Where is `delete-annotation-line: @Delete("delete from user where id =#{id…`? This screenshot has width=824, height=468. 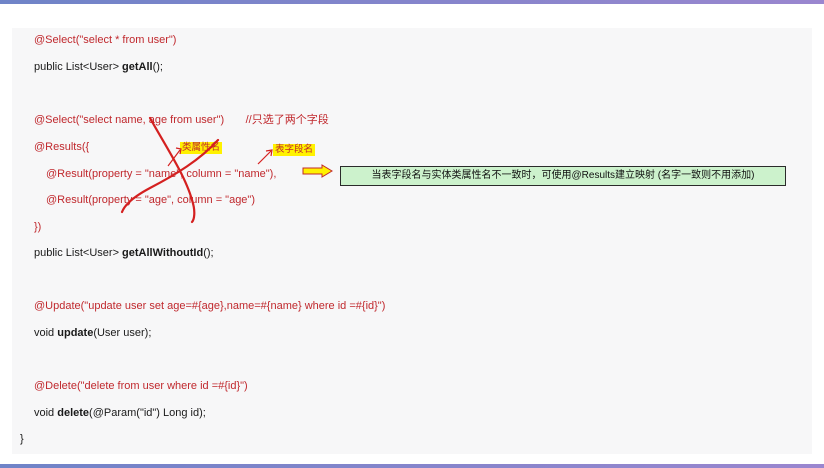 delete-annotation-line: @Delete("delete from user where id =#{id… is located at coordinates (141, 386).